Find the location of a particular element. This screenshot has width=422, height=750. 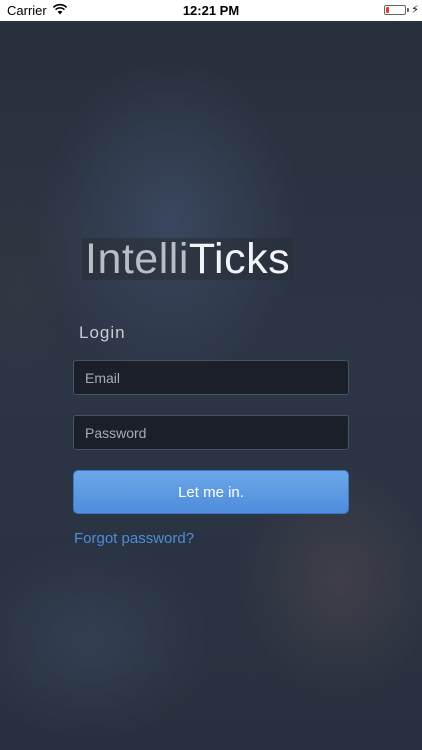

login-button-label: Let me in. is located at coordinates (211, 492).